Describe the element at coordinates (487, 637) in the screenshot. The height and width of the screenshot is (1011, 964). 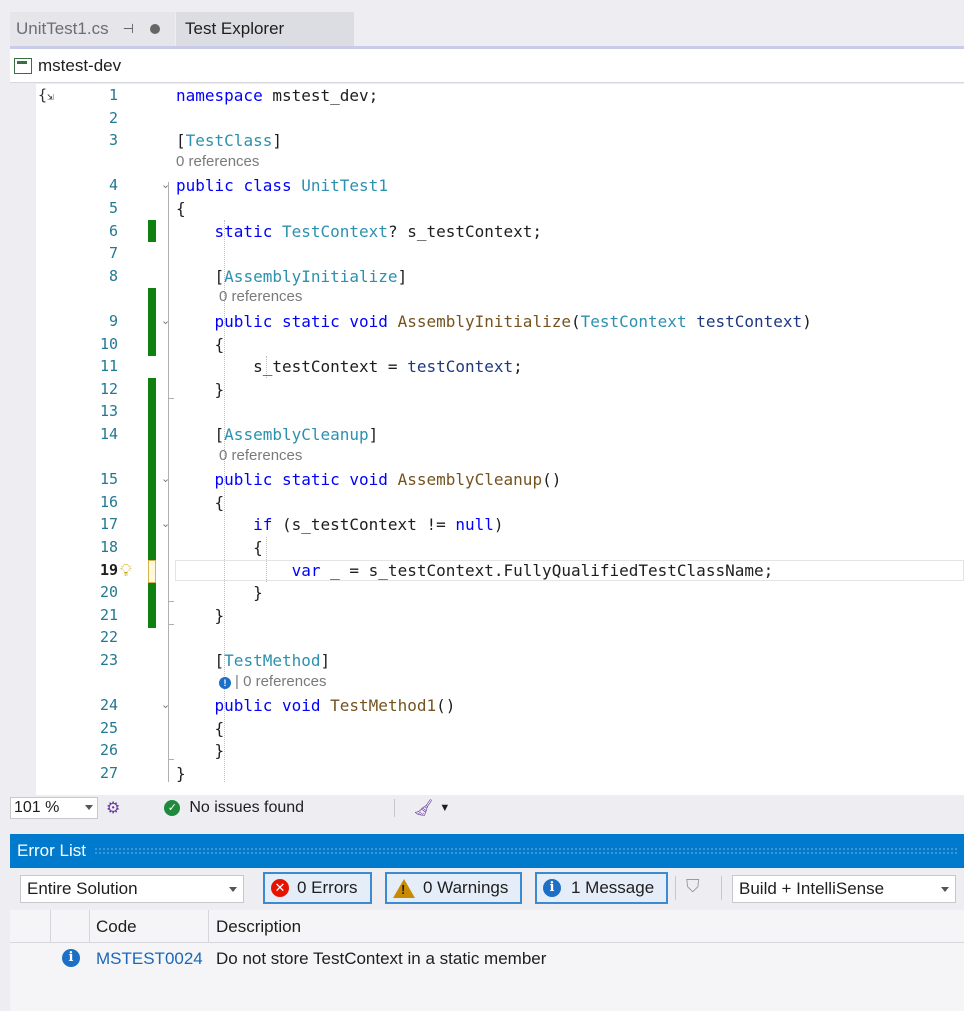
I see `code-line: 22` at that location.